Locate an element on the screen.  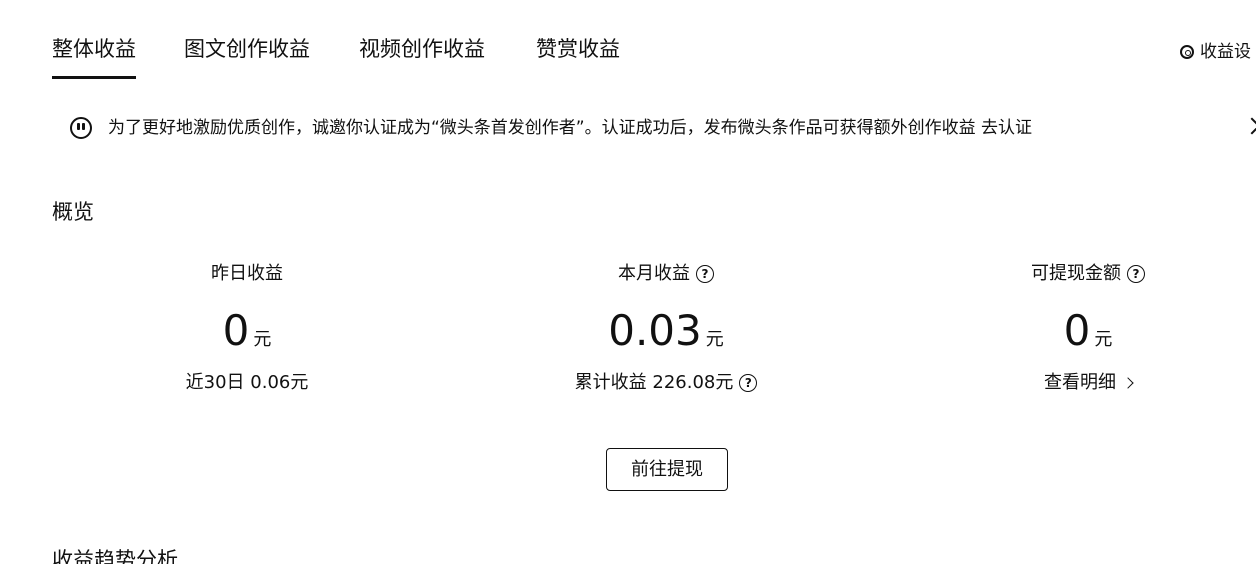
withdrawable-unit: 元 is located at coordinates (1103, 339).